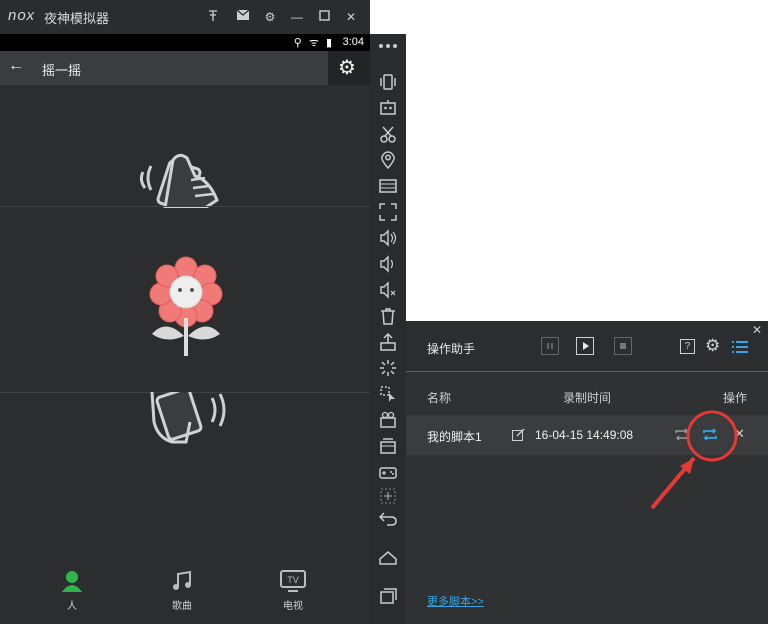  What do you see at coordinates (185, 17) in the screenshot?
I see `title-bar: nox 夜神模拟器 ⚙ — ✕` at bounding box center [185, 17].